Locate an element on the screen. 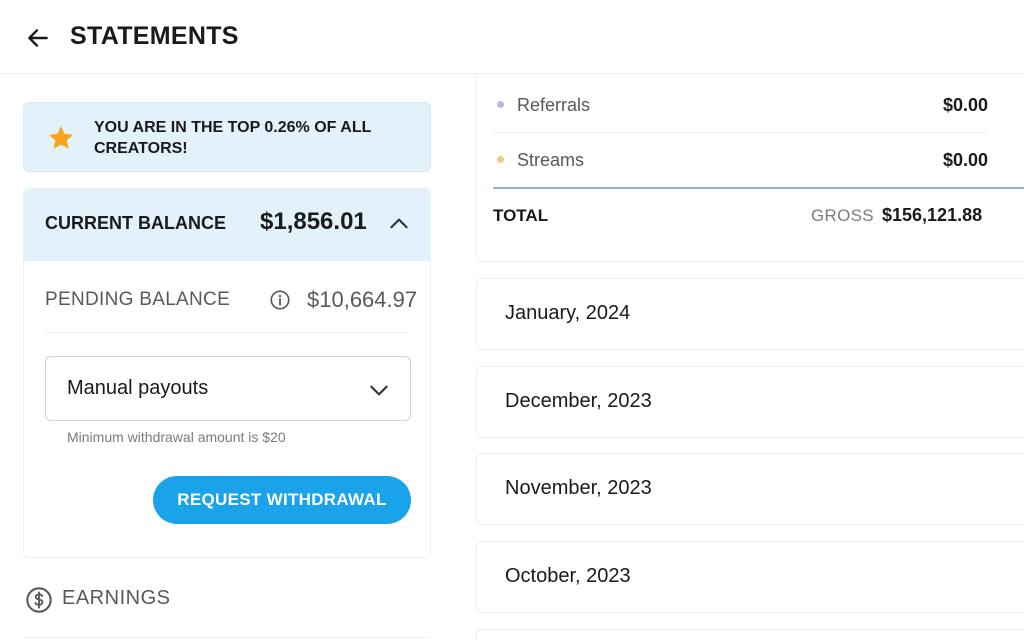 The width and height of the screenshot is (1024, 640). referrals-dot is located at coordinates (500, 104).